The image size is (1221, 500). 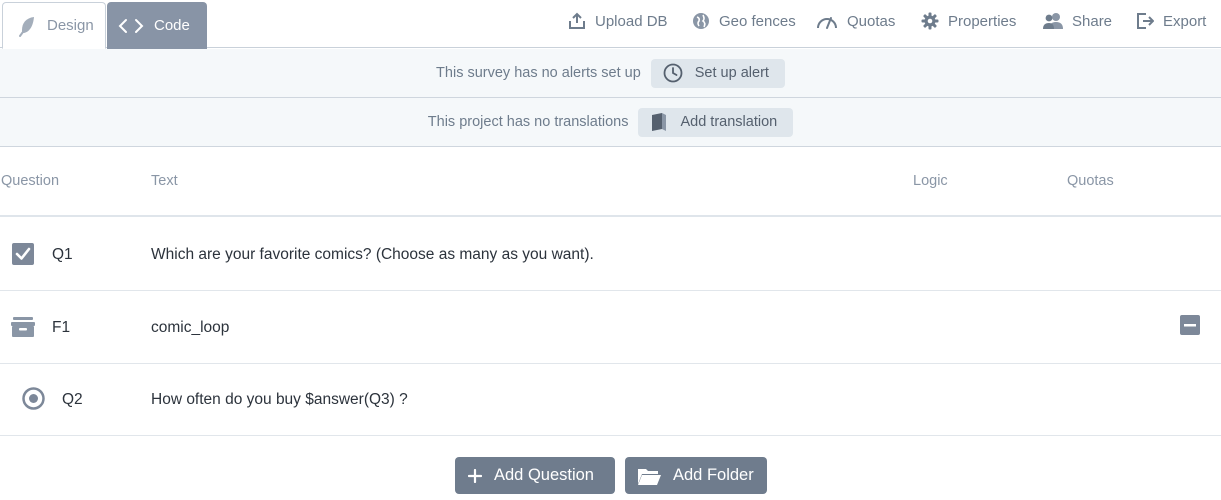 What do you see at coordinates (713, 475) in the screenshot?
I see `add-folder-label: Add Folder` at bounding box center [713, 475].